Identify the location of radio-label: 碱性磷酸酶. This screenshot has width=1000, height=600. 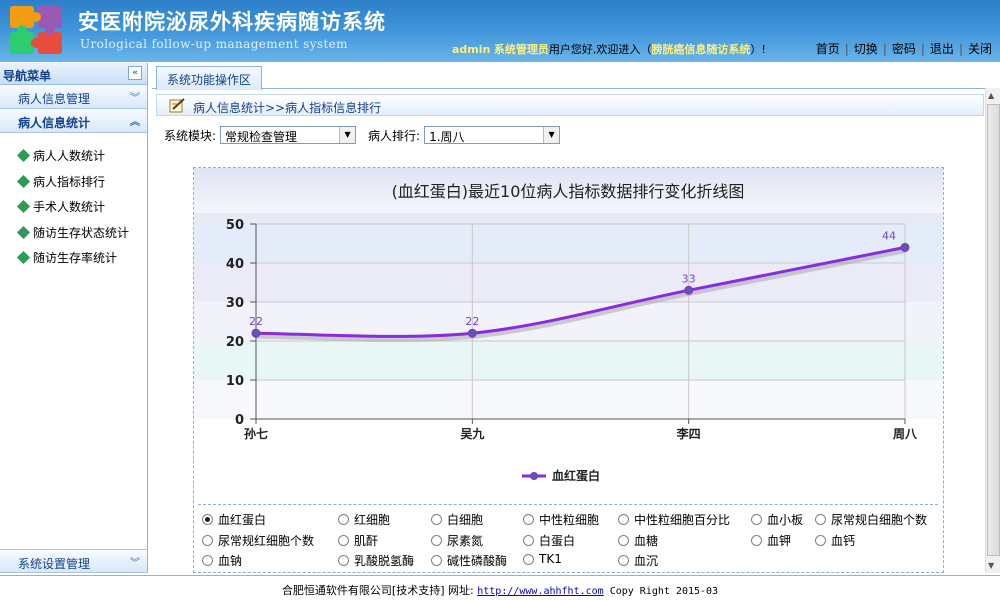
(477, 561).